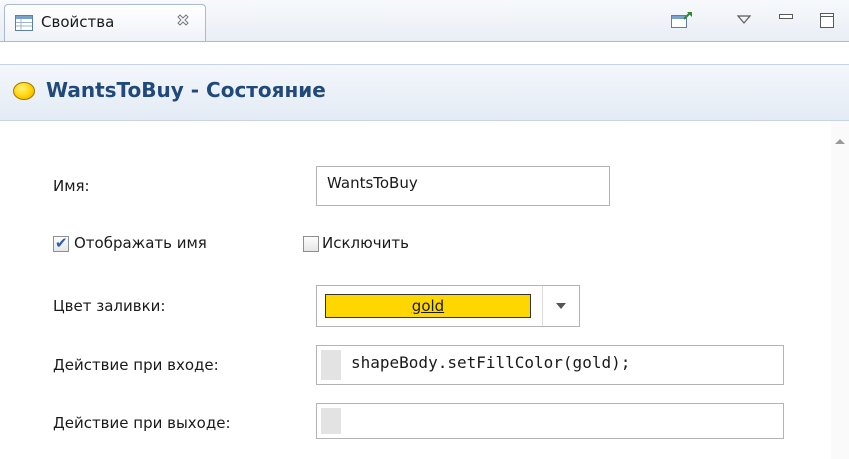 This screenshot has height=459, width=849. I want to click on maximize-icon, so click(827, 20).